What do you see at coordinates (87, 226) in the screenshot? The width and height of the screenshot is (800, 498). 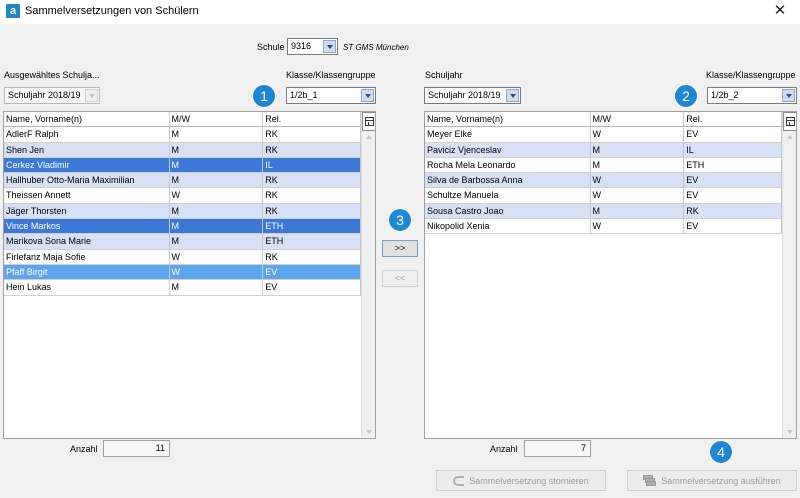 I see `student-name-cell: Vince Markos` at bounding box center [87, 226].